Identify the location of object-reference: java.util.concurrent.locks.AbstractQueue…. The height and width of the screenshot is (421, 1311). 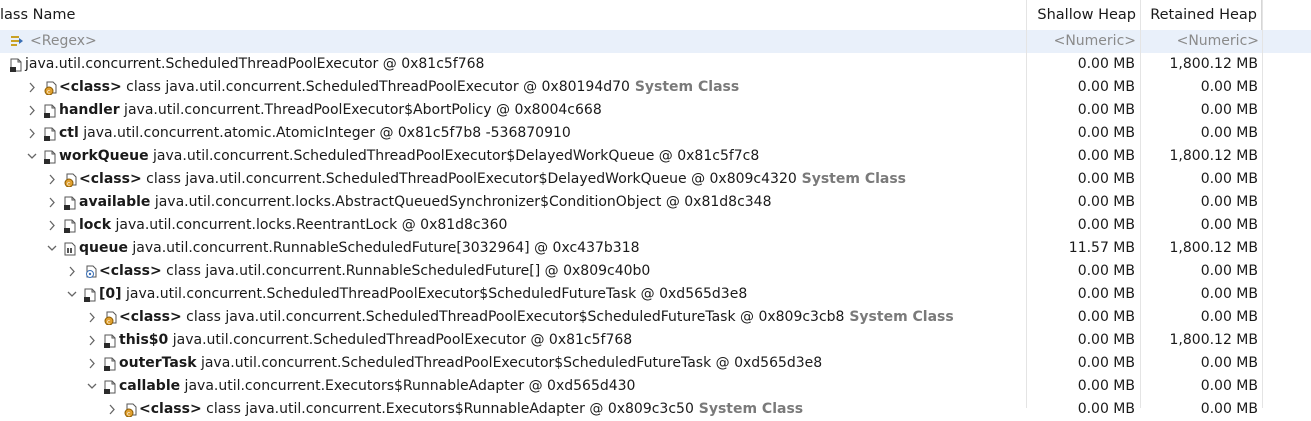
(461, 202).